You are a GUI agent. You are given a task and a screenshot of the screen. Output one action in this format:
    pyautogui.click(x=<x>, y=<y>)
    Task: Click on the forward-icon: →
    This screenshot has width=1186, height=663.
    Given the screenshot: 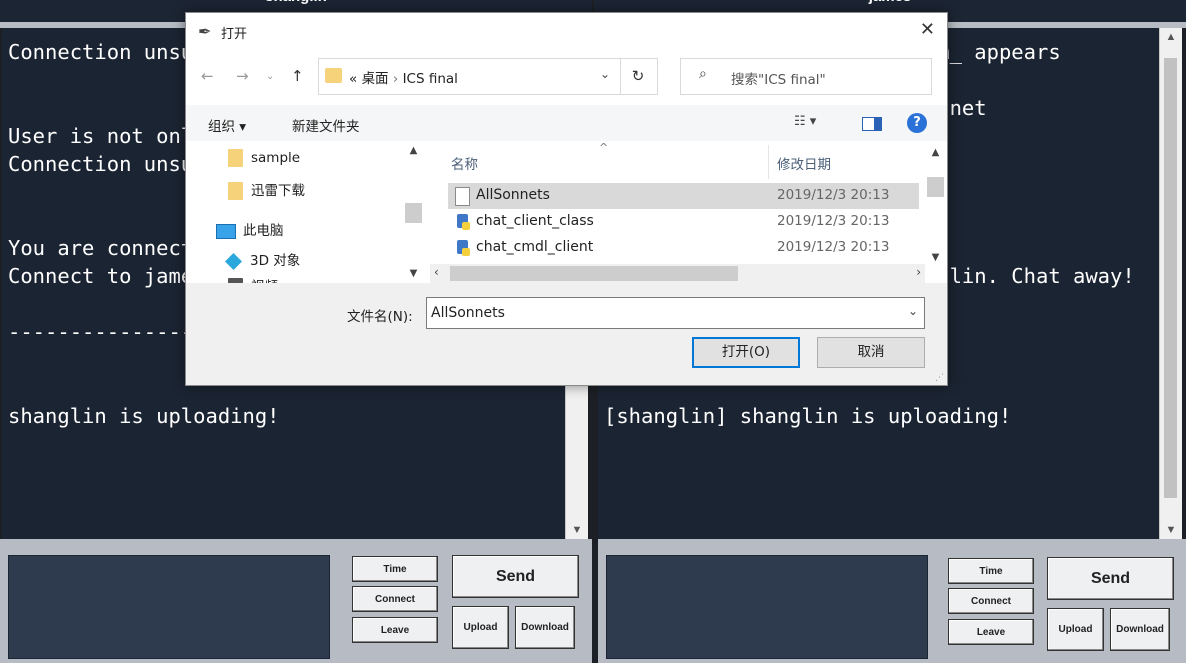 What is the action you would take?
    pyautogui.click(x=242, y=76)
    